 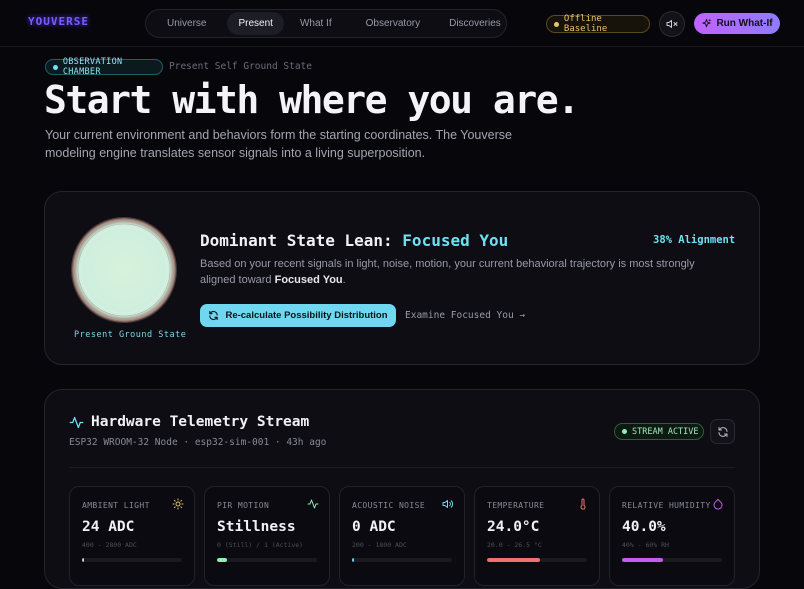 What do you see at coordinates (665, 431) in the screenshot?
I see `stream-active-label: STREAM ACTIVE` at bounding box center [665, 431].